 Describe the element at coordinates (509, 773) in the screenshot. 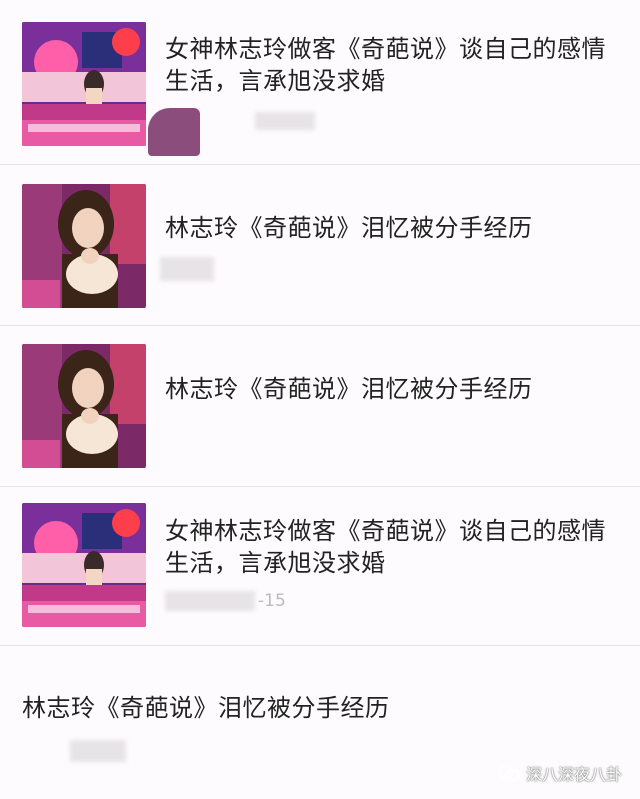

I see `wechat-icon` at that location.